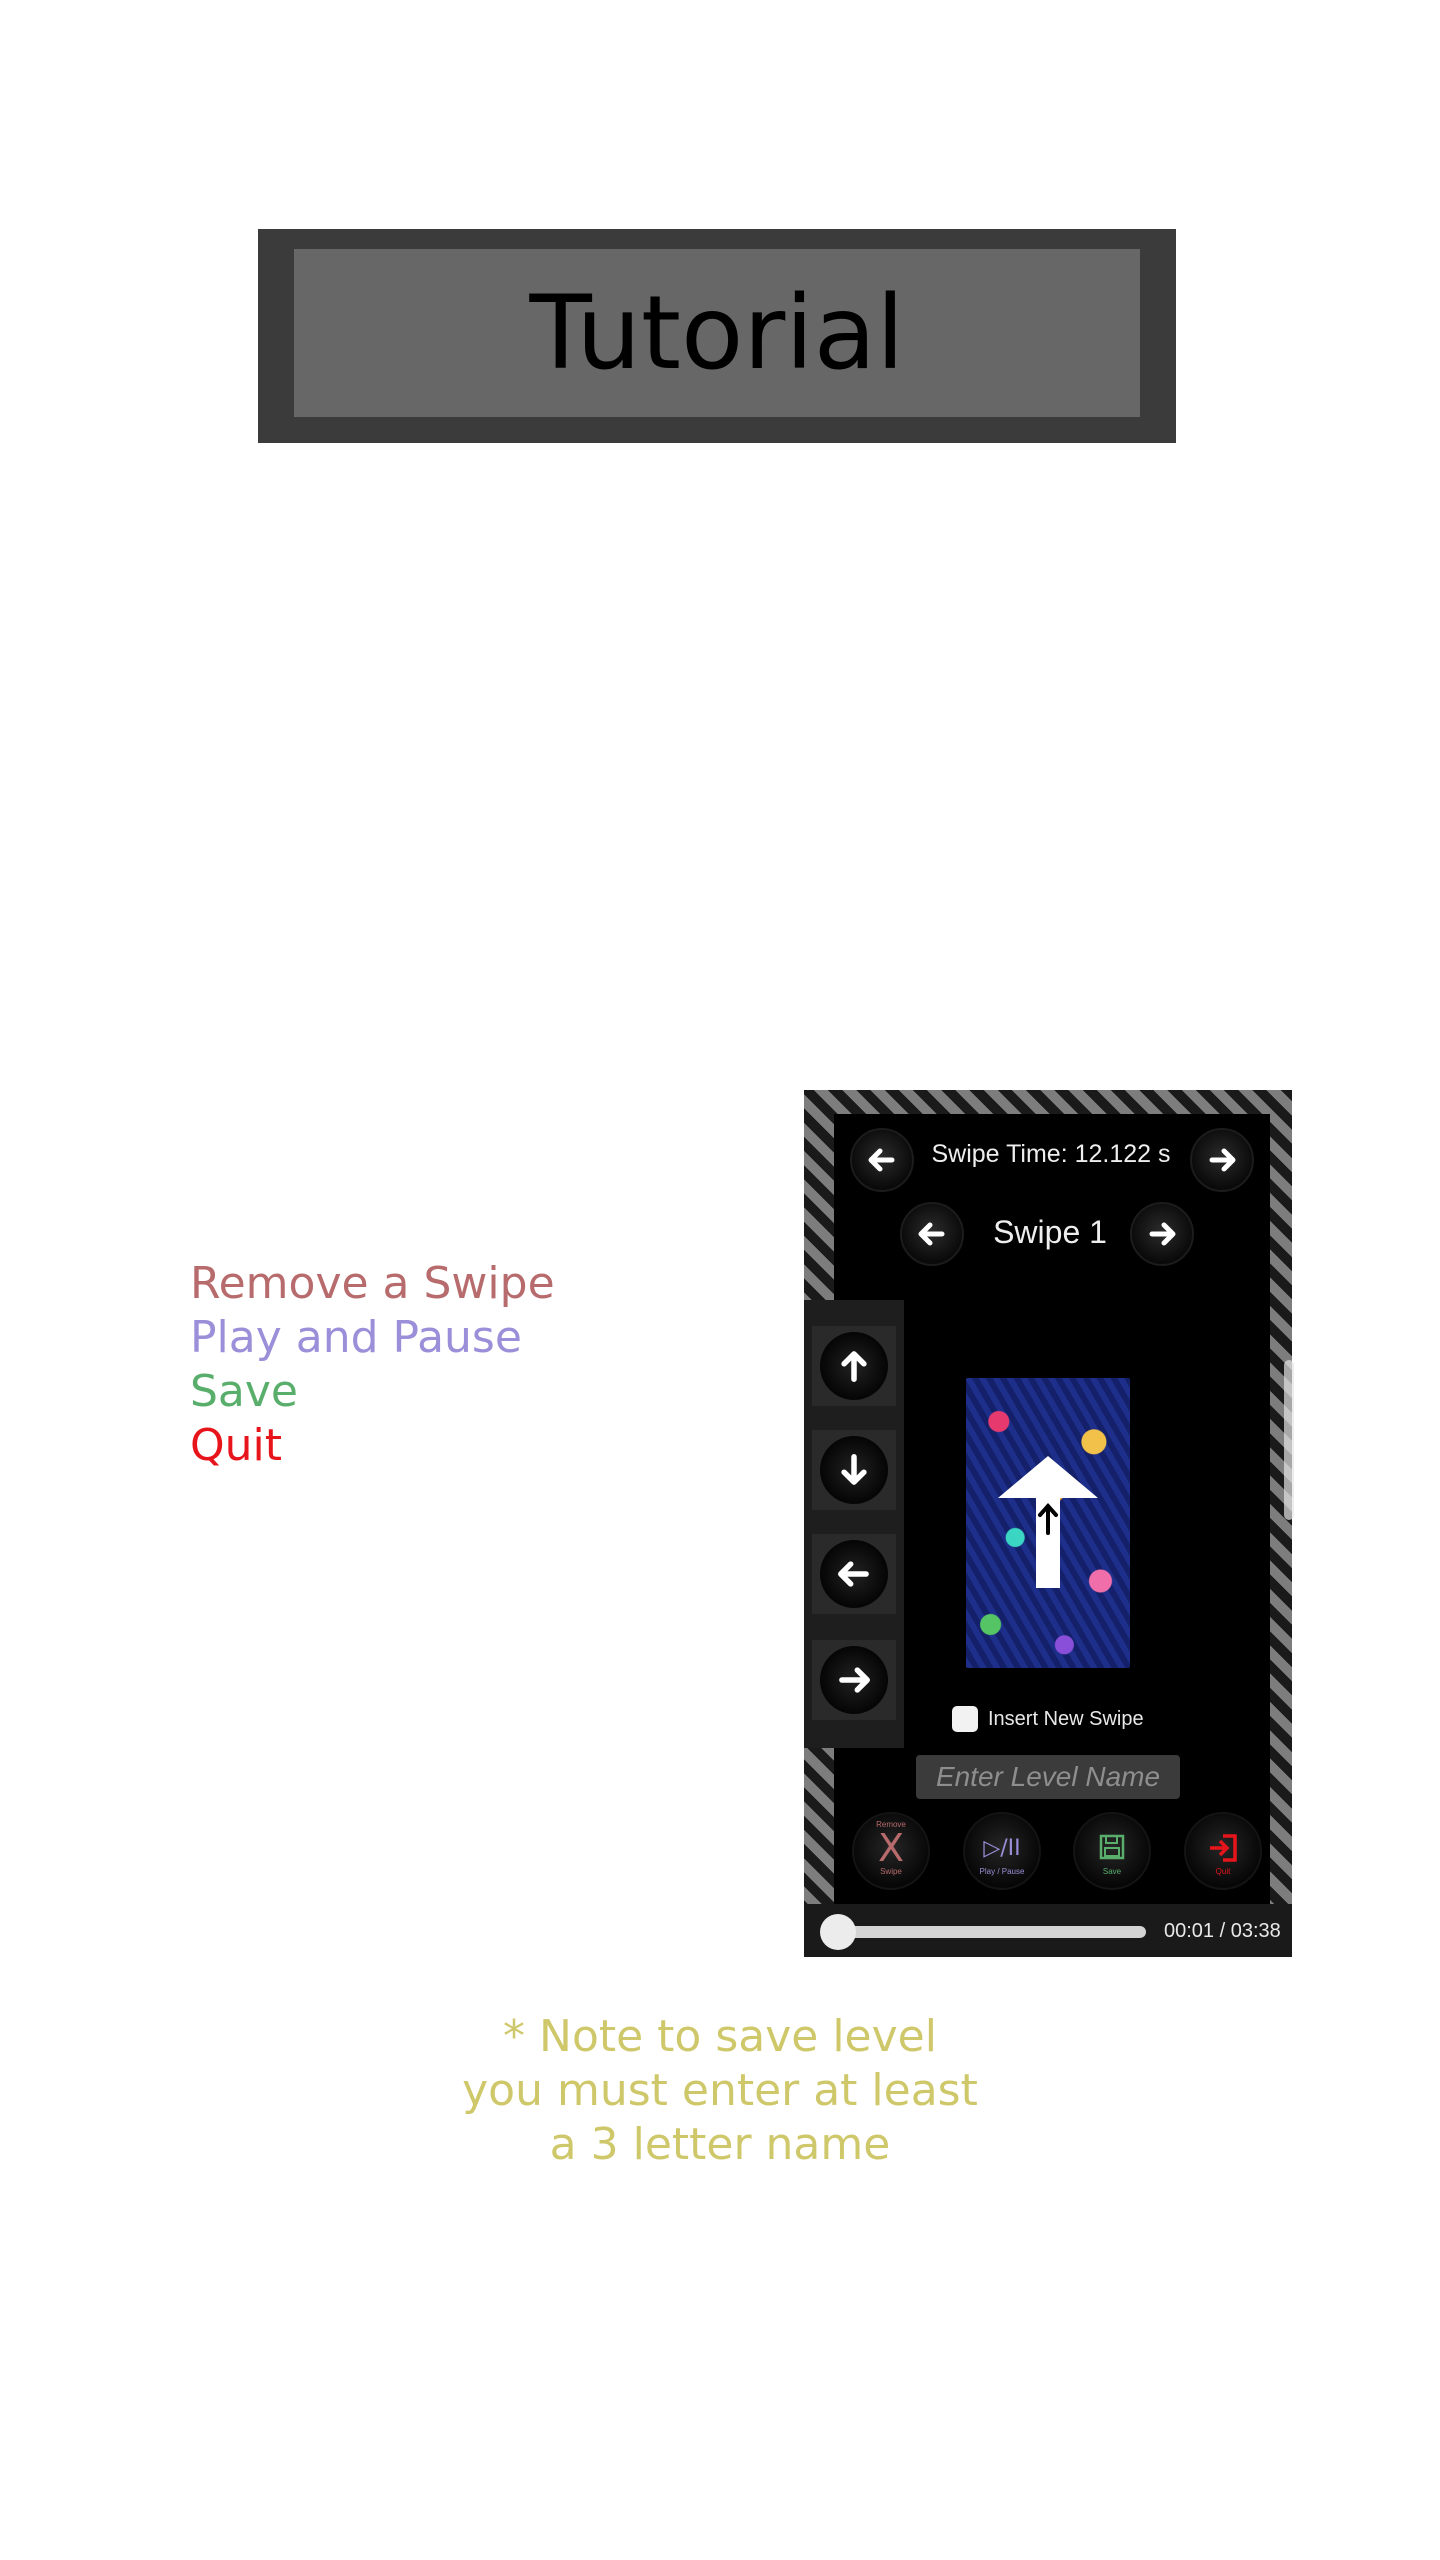 Image resolution: width=1440 pixels, height=2560 pixels. I want to click on save-button: Save, so click(1112, 1851).